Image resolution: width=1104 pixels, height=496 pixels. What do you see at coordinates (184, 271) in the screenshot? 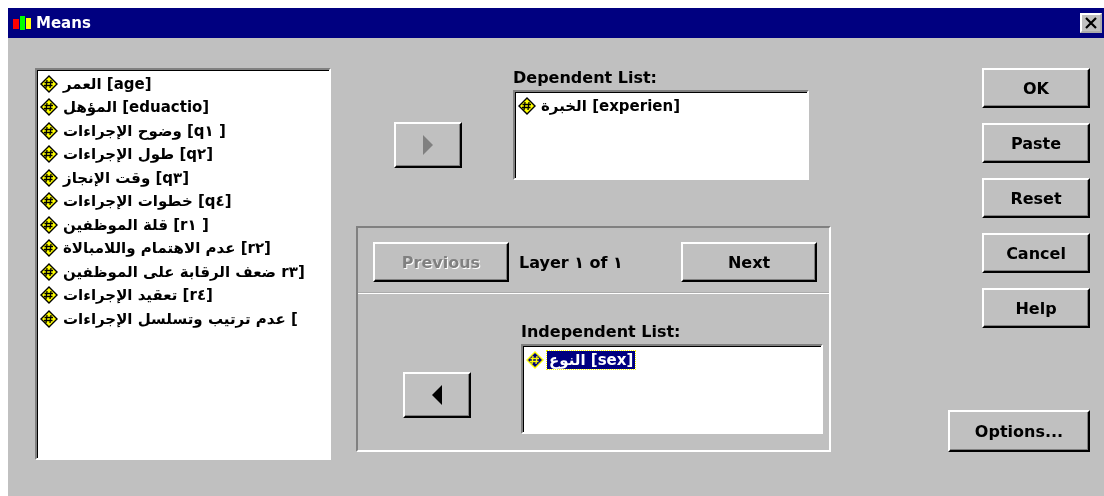
I see `variable-item: ضعف الرقابة على الموظفين r٣]` at bounding box center [184, 271].